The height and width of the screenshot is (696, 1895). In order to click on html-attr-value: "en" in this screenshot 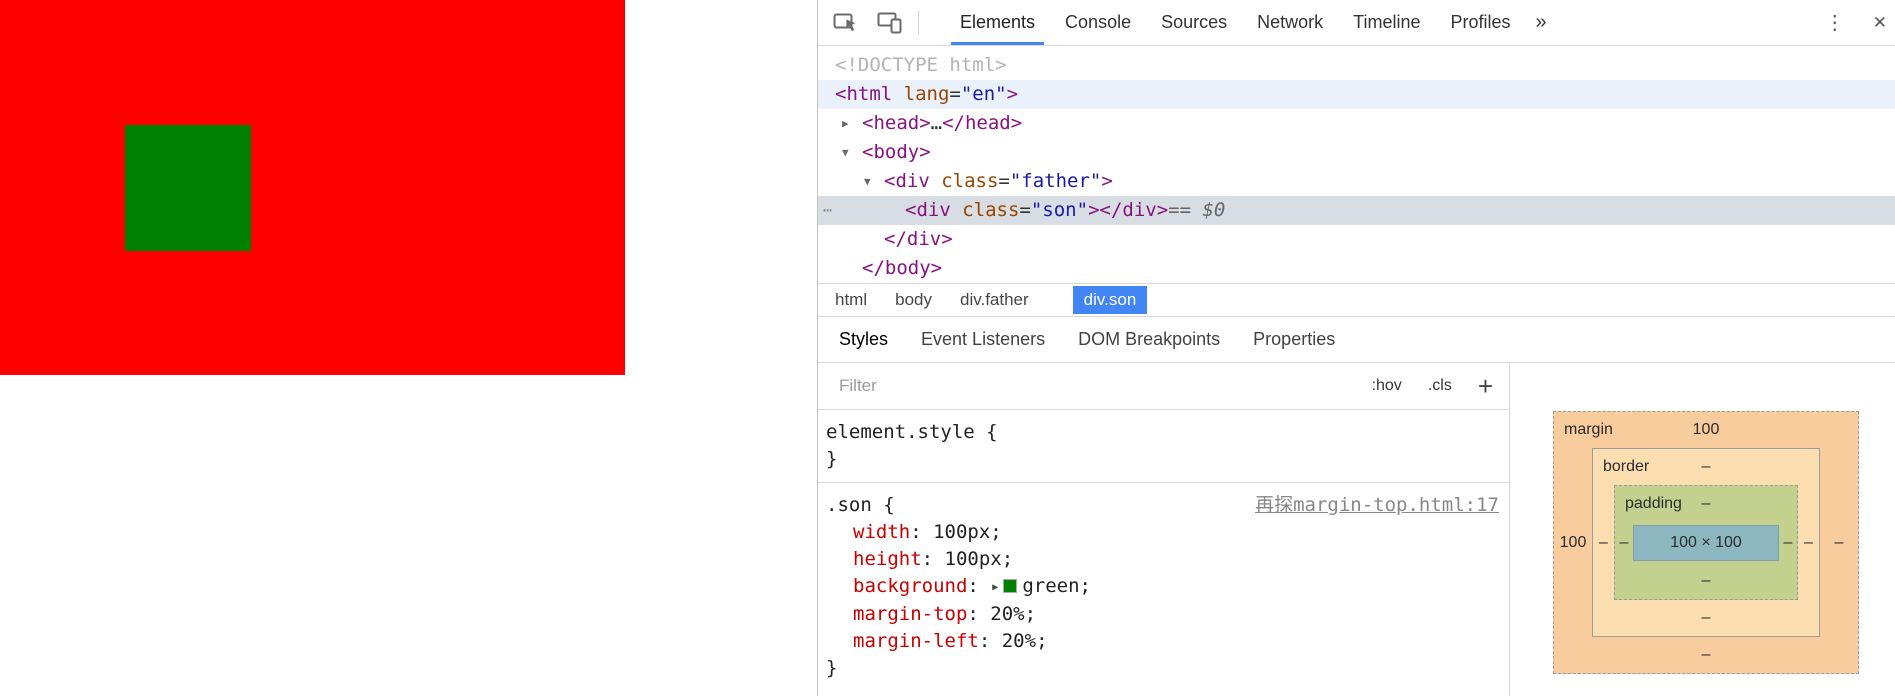, I will do `click(983, 94)`.